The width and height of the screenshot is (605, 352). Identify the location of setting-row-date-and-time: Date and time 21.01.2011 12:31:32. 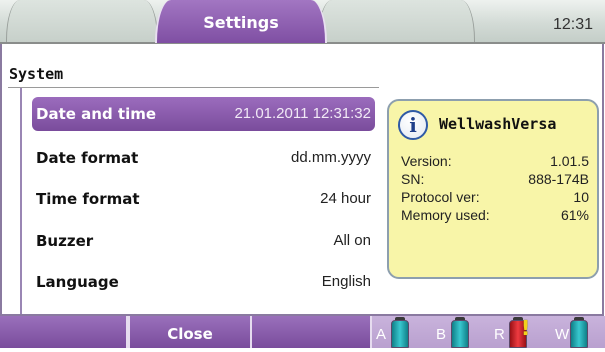
(203, 114).